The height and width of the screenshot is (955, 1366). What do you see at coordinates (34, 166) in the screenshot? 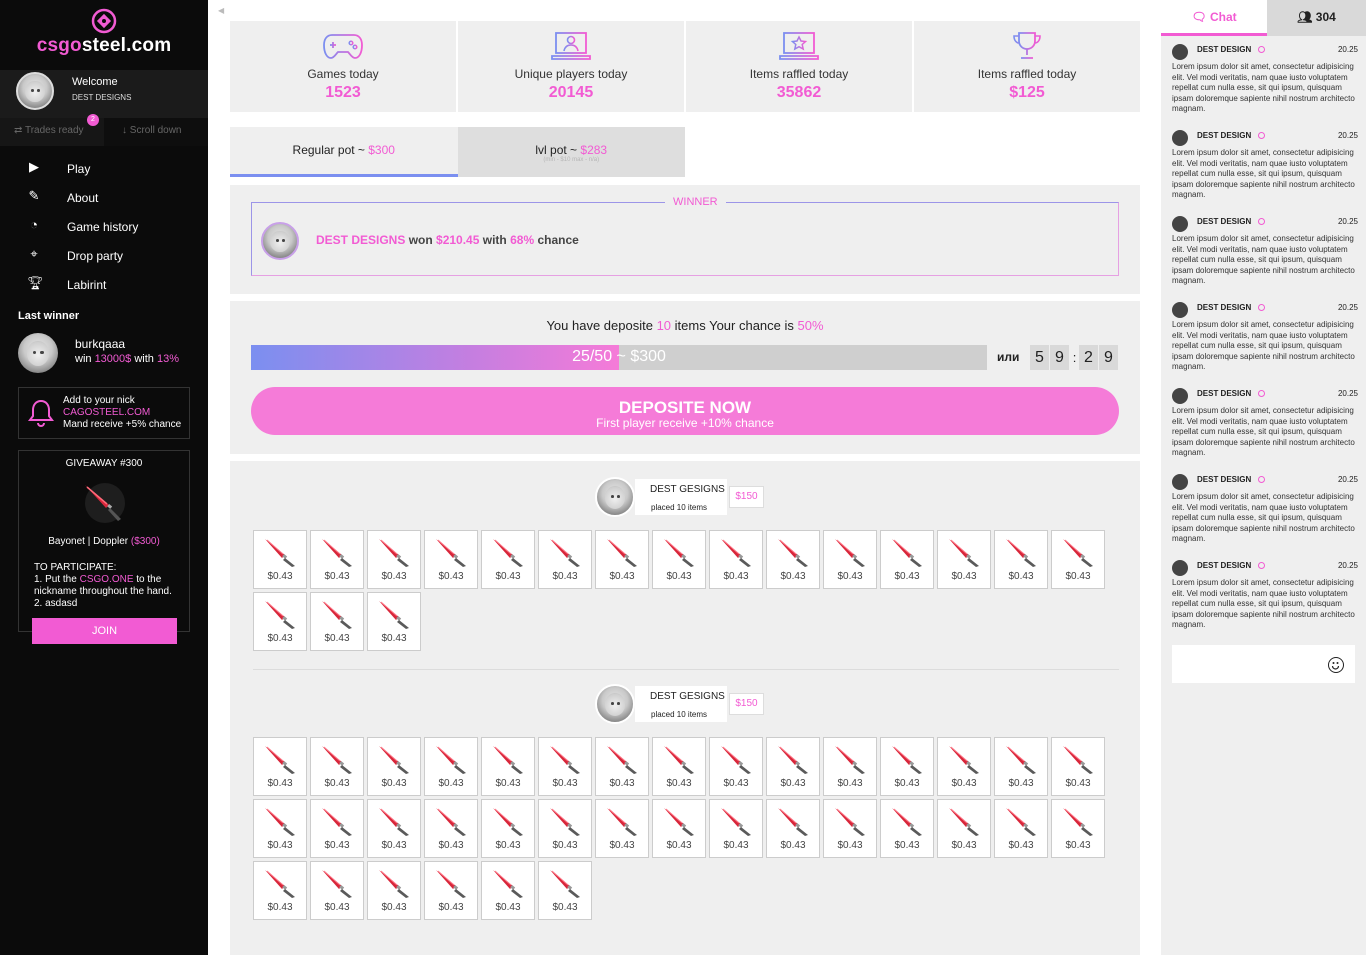
I see `play-icon: ▶` at bounding box center [34, 166].